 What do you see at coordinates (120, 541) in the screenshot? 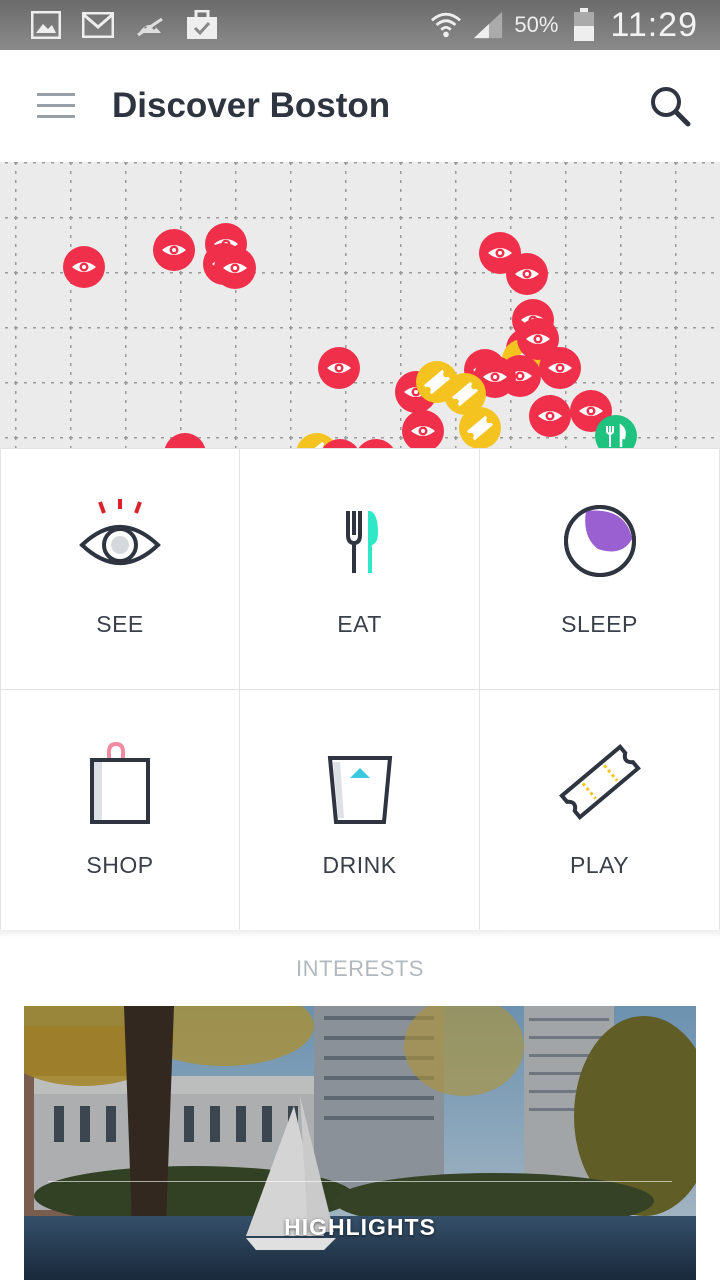
I see `eye-icon` at bounding box center [120, 541].